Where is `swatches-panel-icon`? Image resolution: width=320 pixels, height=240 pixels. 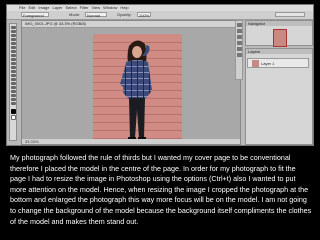 swatches-panel-icon is located at coordinates (239, 43).